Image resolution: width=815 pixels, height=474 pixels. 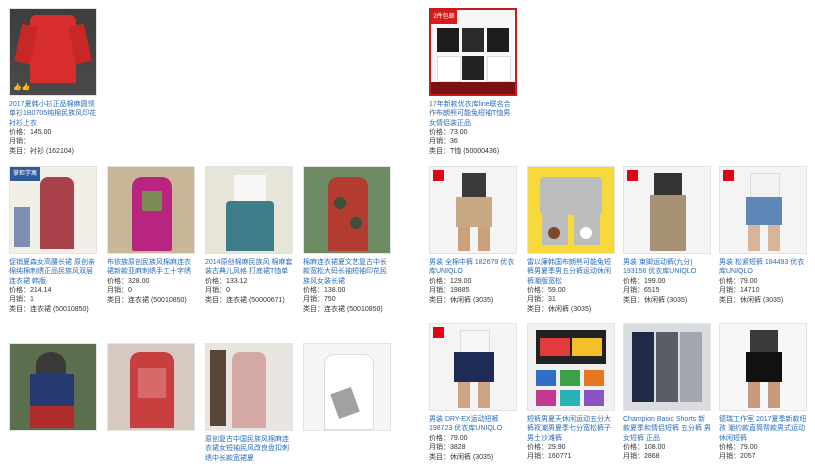 I want to click on product-title-link: 促销夏森女高腰长裙 原创亲棉纯棉刺绣正品民族风双层连衣裙 韩版, so click(x=53, y=272).